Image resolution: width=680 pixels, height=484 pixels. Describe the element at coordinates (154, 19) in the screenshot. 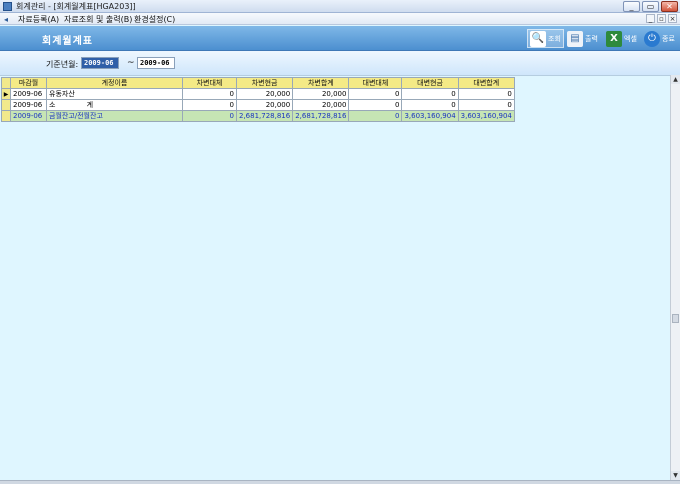

I see `menu-item-settings: 환경설정(C)` at that location.